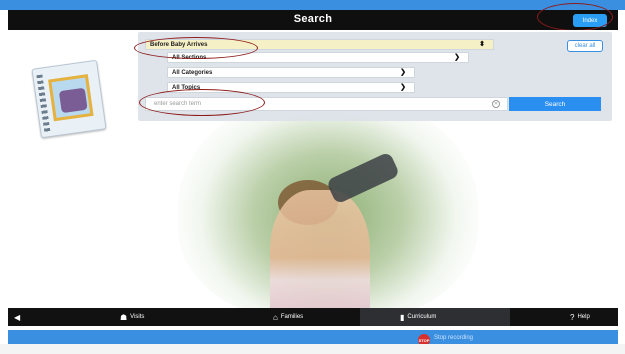 This screenshot has height=354, width=625. I want to click on nav-item-label: Curriculum, so click(422, 317).